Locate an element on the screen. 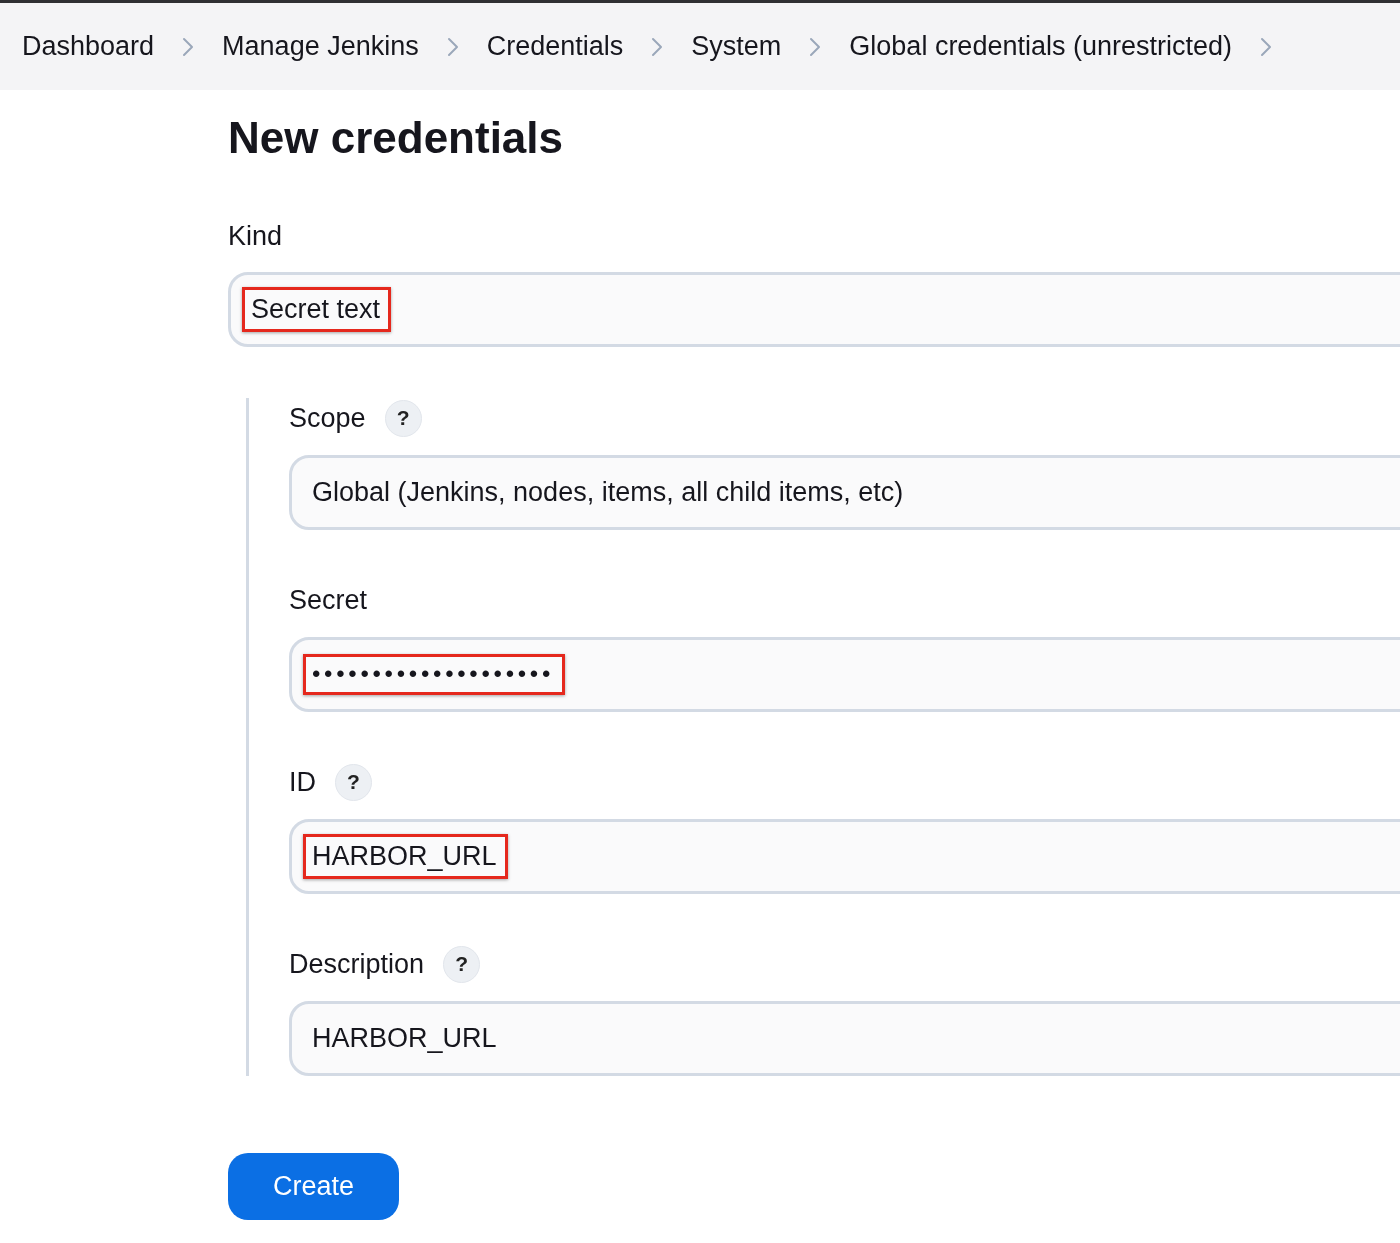 The height and width of the screenshot is (1243, 1400). select-field: Secret text is located at coordinates (814, 309).